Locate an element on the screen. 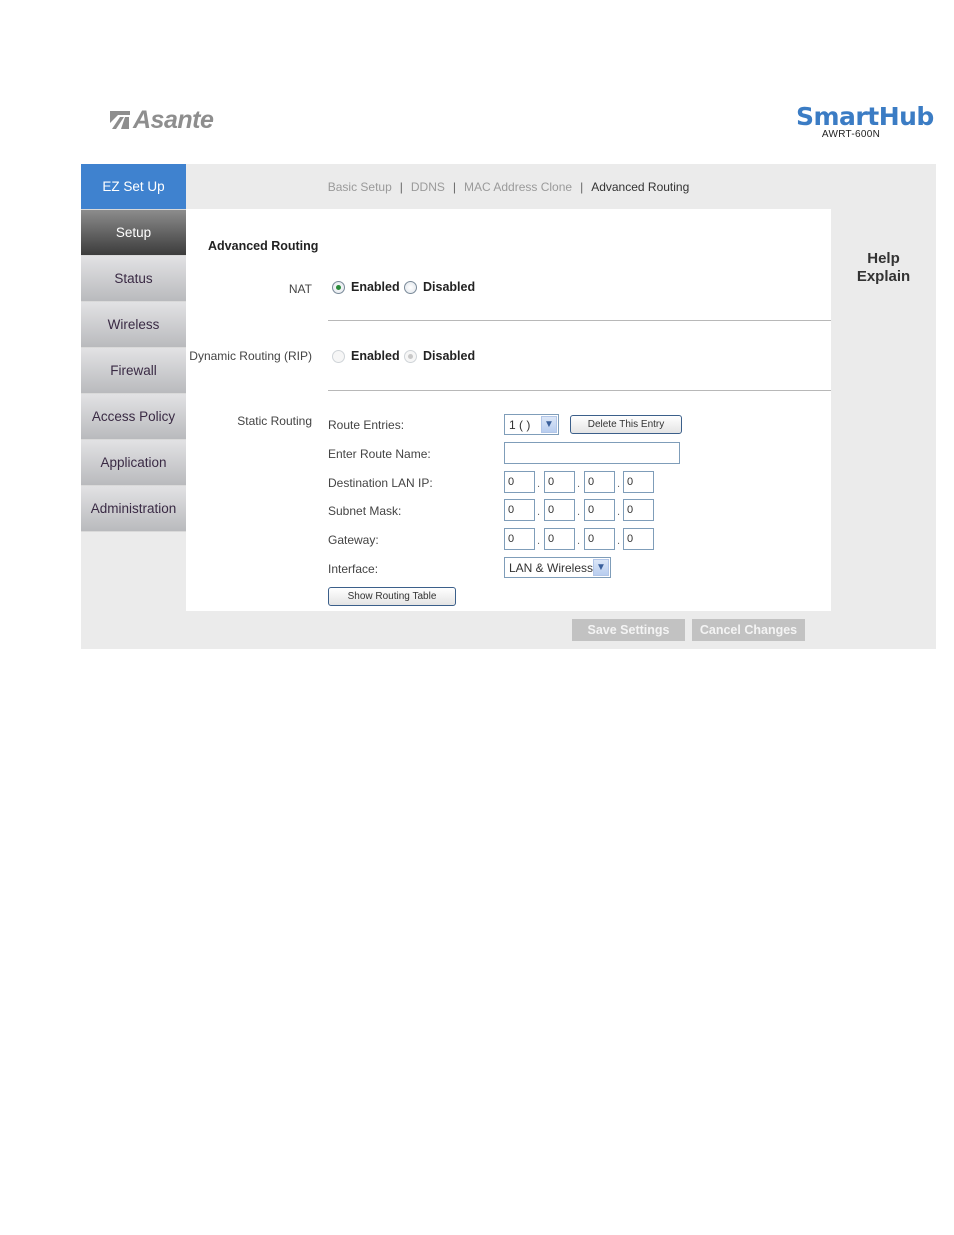 The height and width of the screenshot is (1235, 954). route-name-input is located at coordinates (592, 453).